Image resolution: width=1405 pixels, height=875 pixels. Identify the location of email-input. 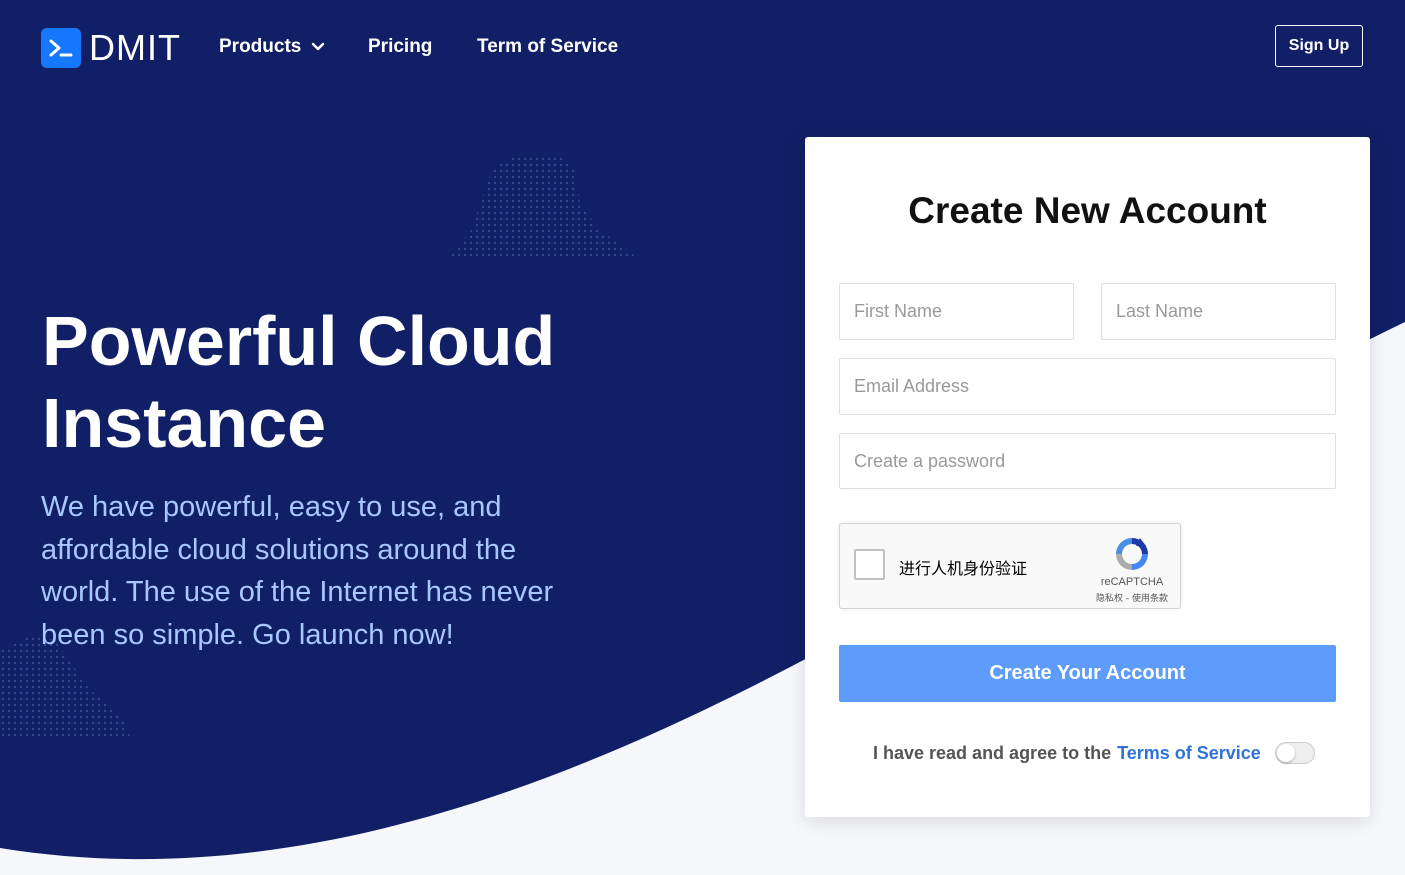
(1087, 386).